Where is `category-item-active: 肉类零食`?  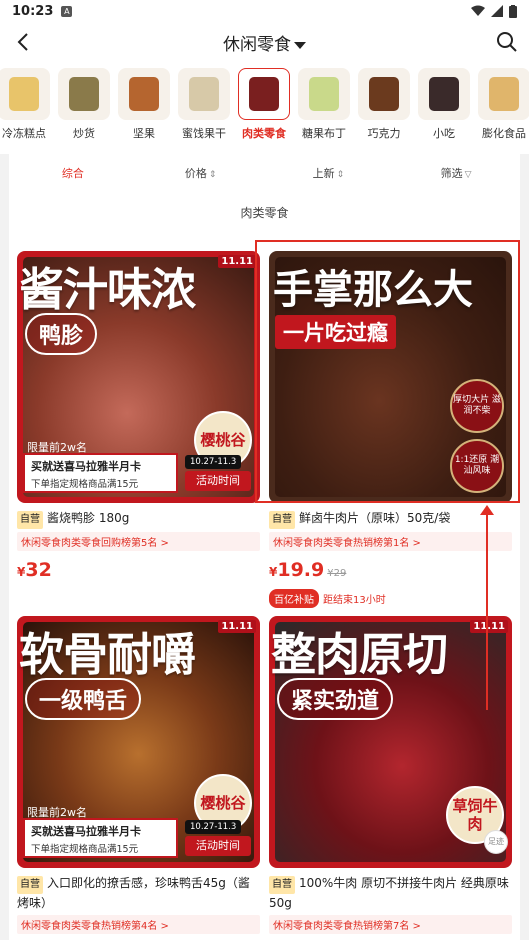 category-item-active: 肉类零食 is located at coordinates (264, 104).